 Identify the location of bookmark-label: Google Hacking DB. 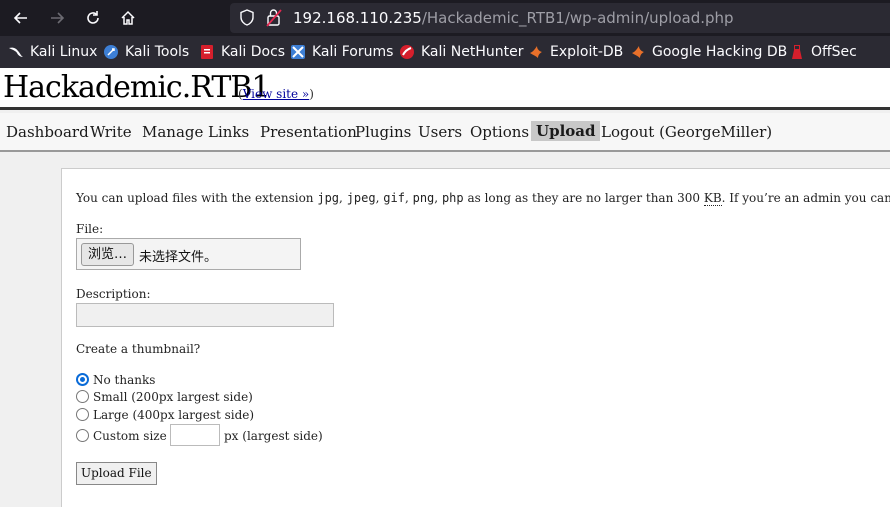
(720, 52).